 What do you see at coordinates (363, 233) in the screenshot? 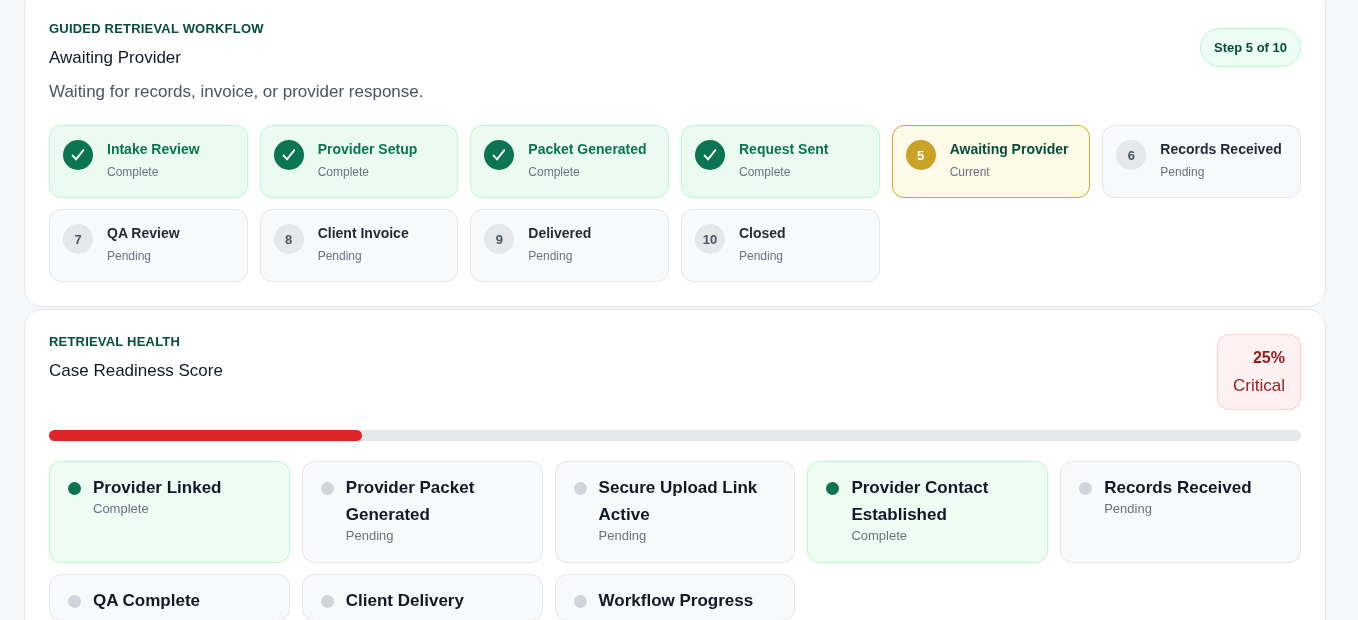
I see `step-title: Client Invoice` at bounding box center [363, 233].